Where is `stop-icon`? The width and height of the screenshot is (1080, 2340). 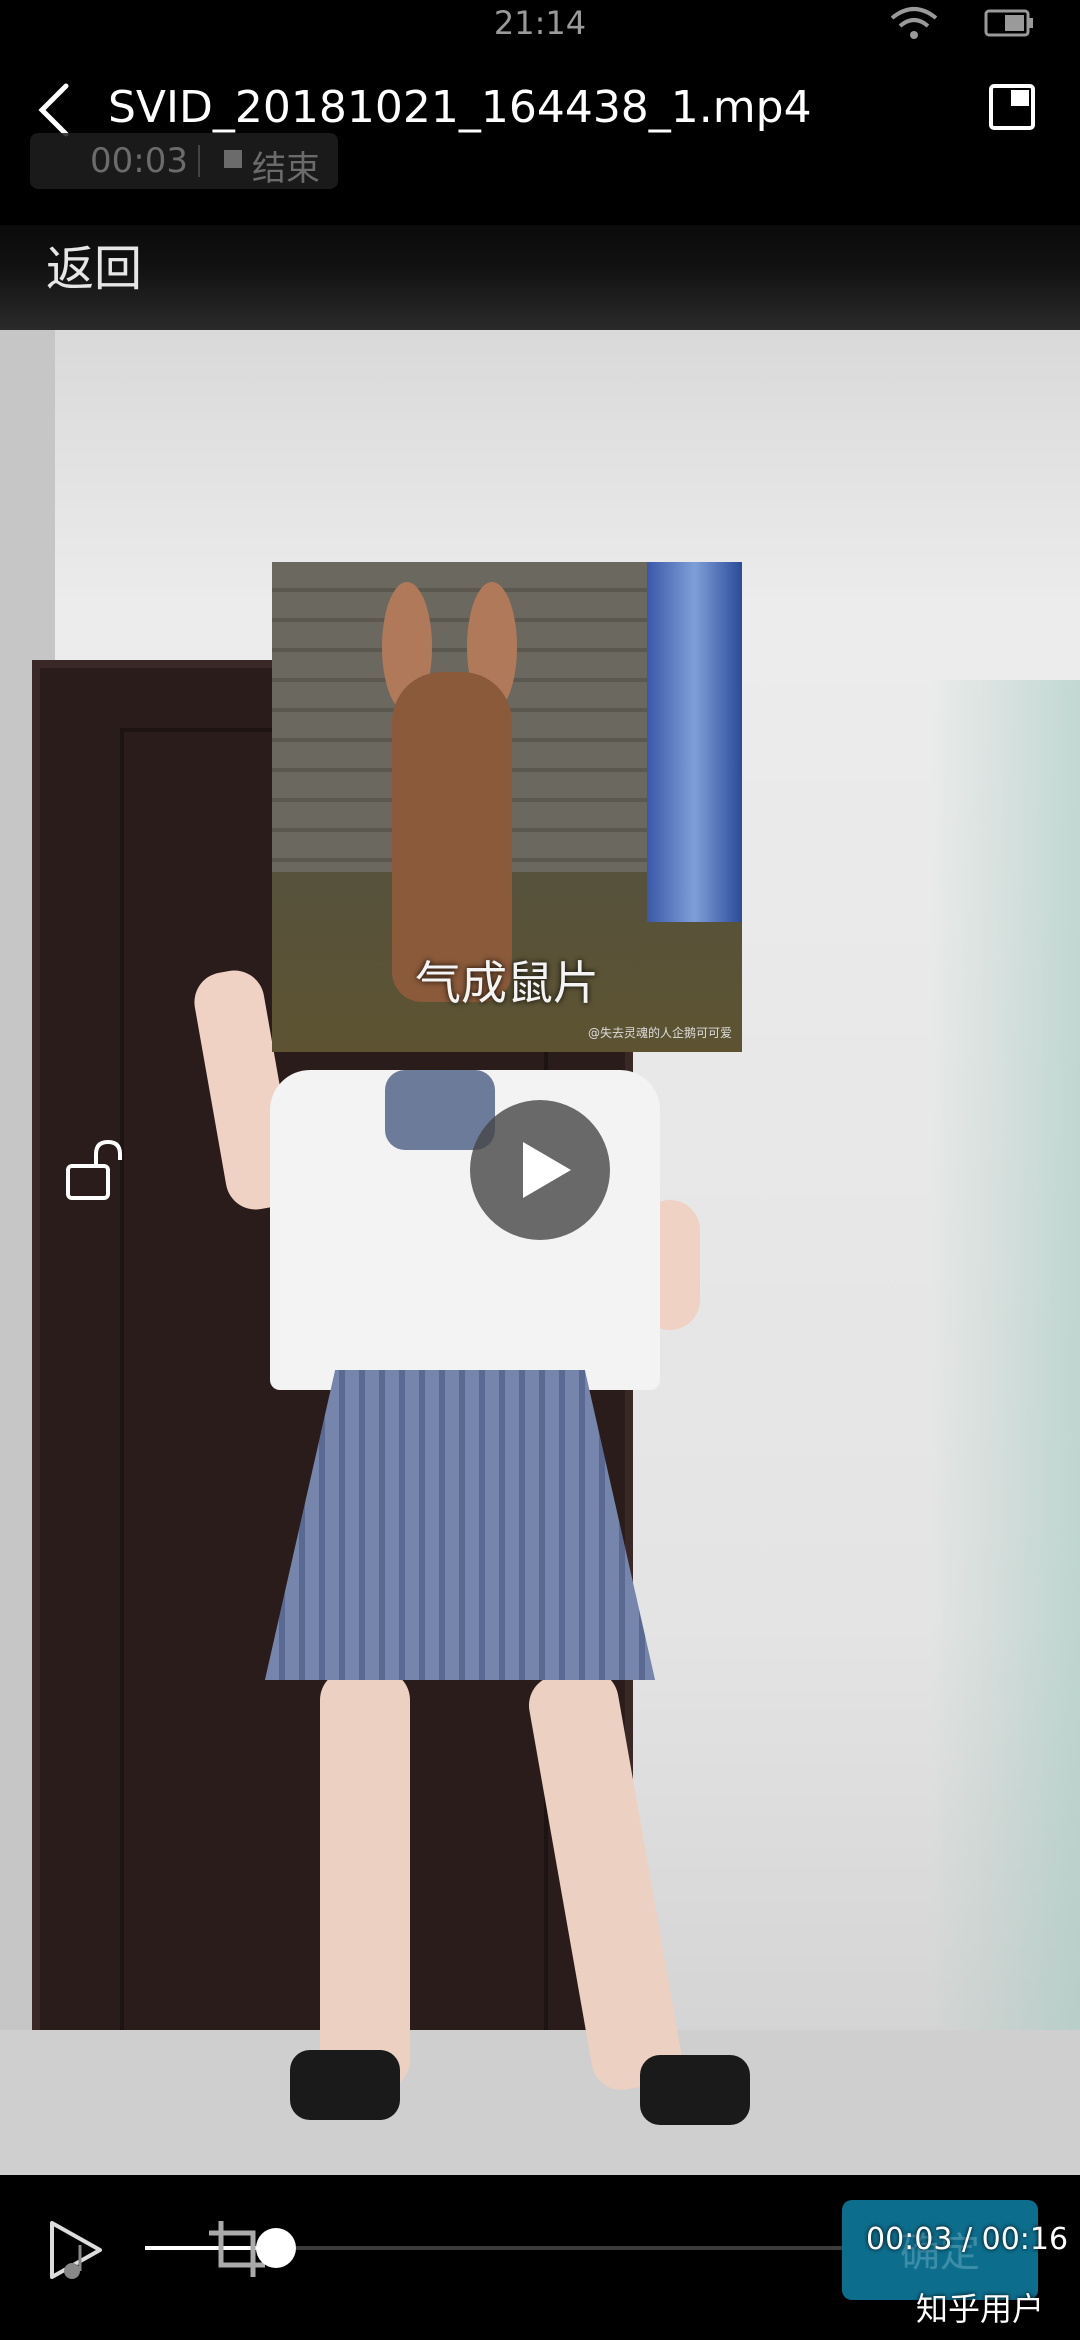 stop-icon is located at coordinates (233, 159).